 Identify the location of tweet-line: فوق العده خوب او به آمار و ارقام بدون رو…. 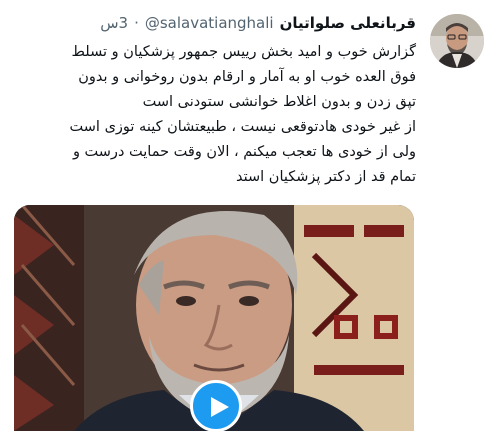
(247, 77).